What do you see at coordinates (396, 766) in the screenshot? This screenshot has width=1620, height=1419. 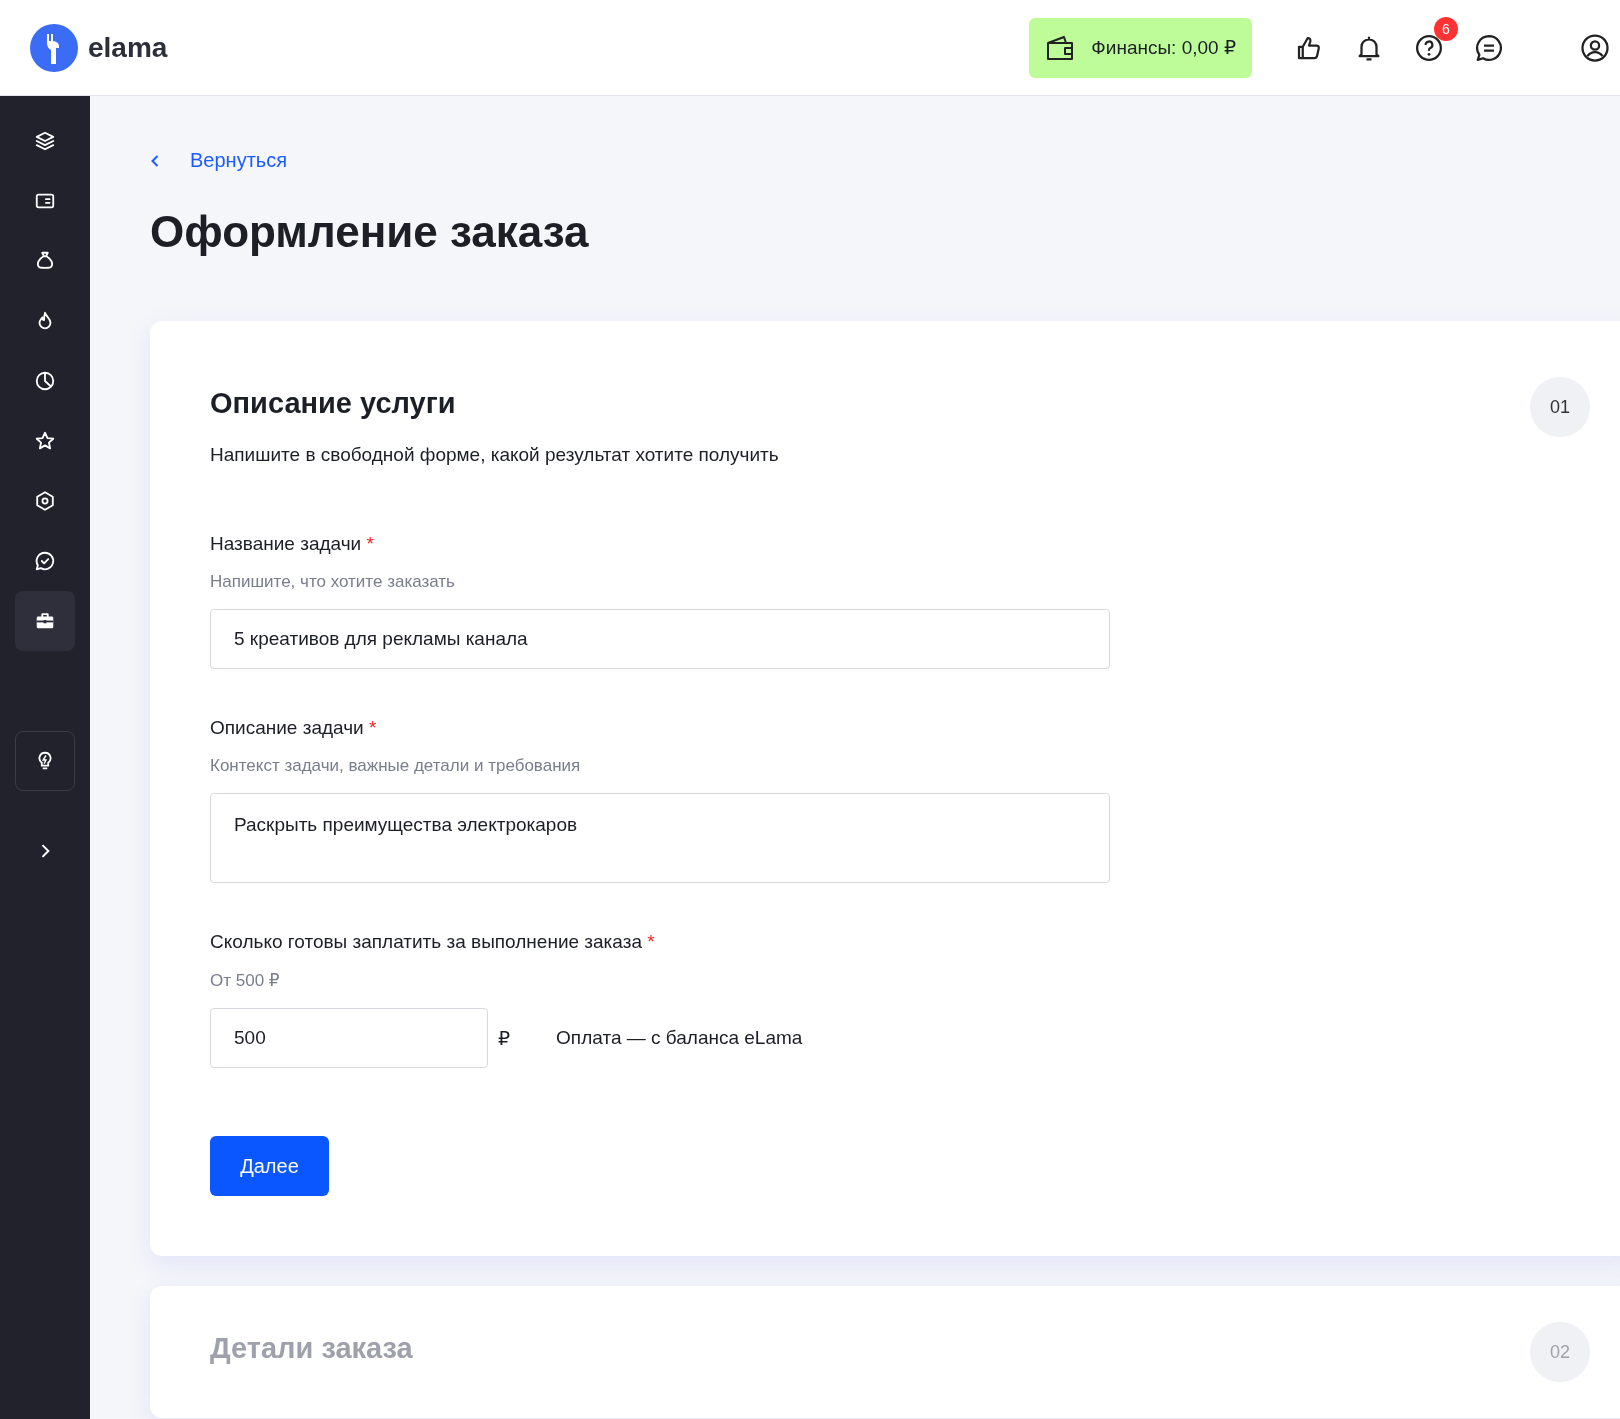 I see `field-hint: Контекст задачи, важные детали и требования` at bounding box center [396, 766].